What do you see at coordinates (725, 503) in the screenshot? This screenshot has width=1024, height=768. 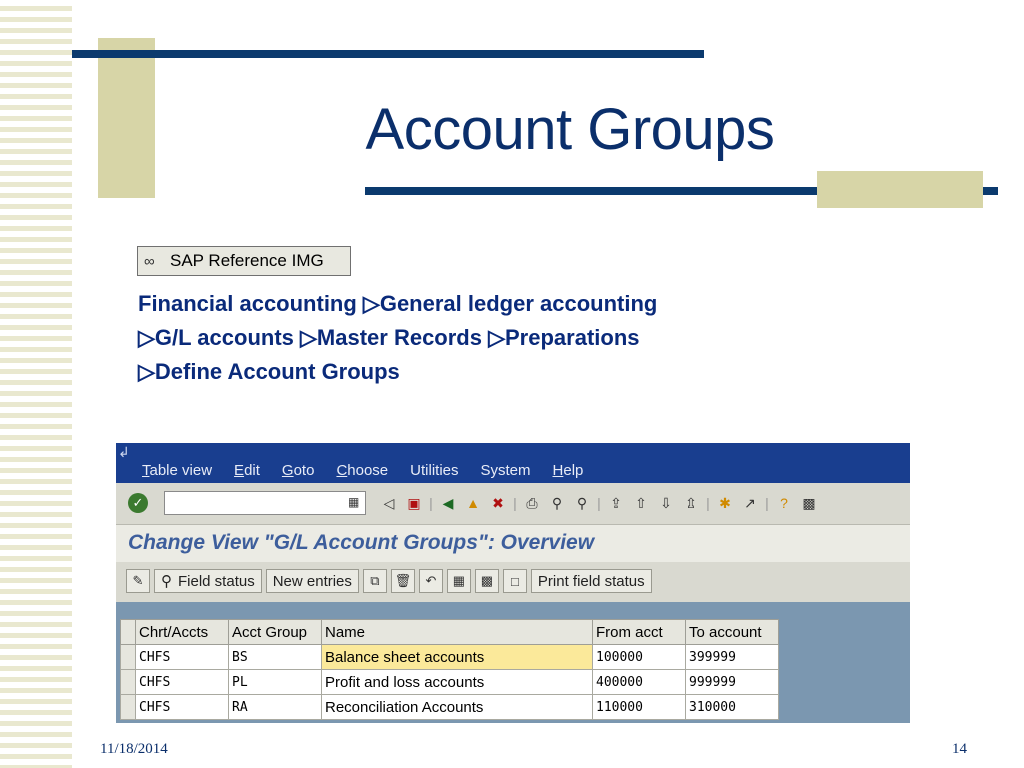 I see `create-session-icon: ✱` at bounding box center [725, 503].